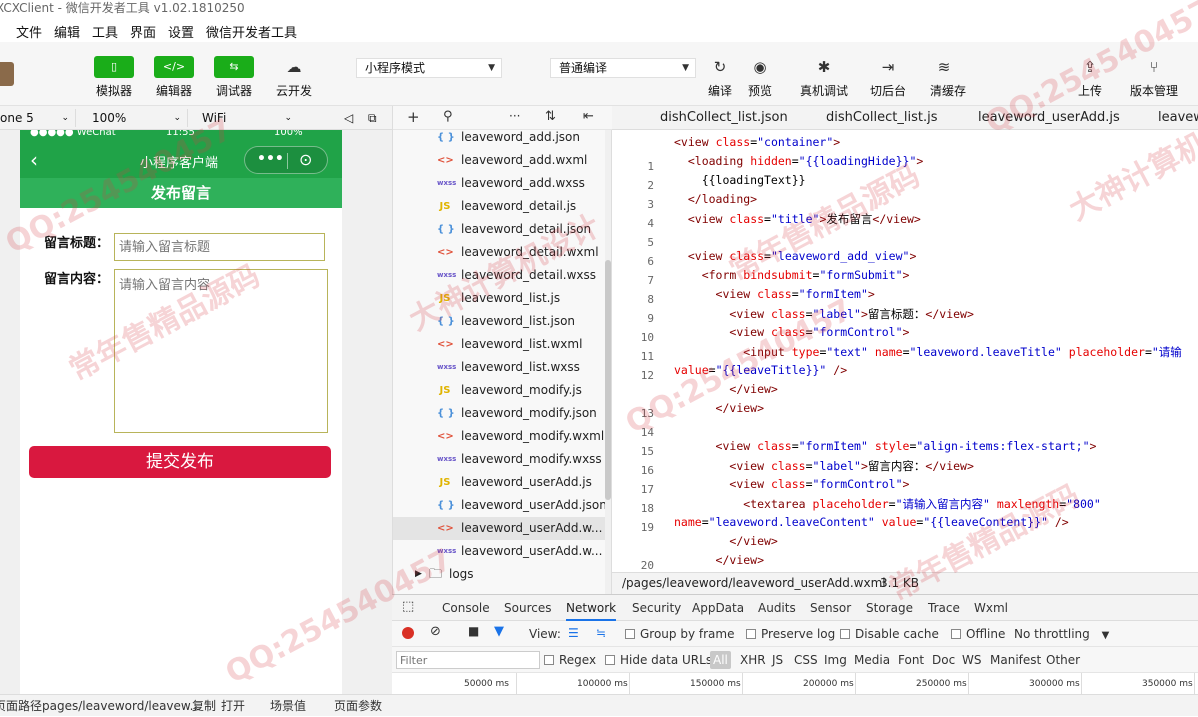 This screenshot has height=717, width=1198. Describe the element at coordinates (140, 118) in the screenshot. I see `zoom-select: 100% ⌄` at that location.